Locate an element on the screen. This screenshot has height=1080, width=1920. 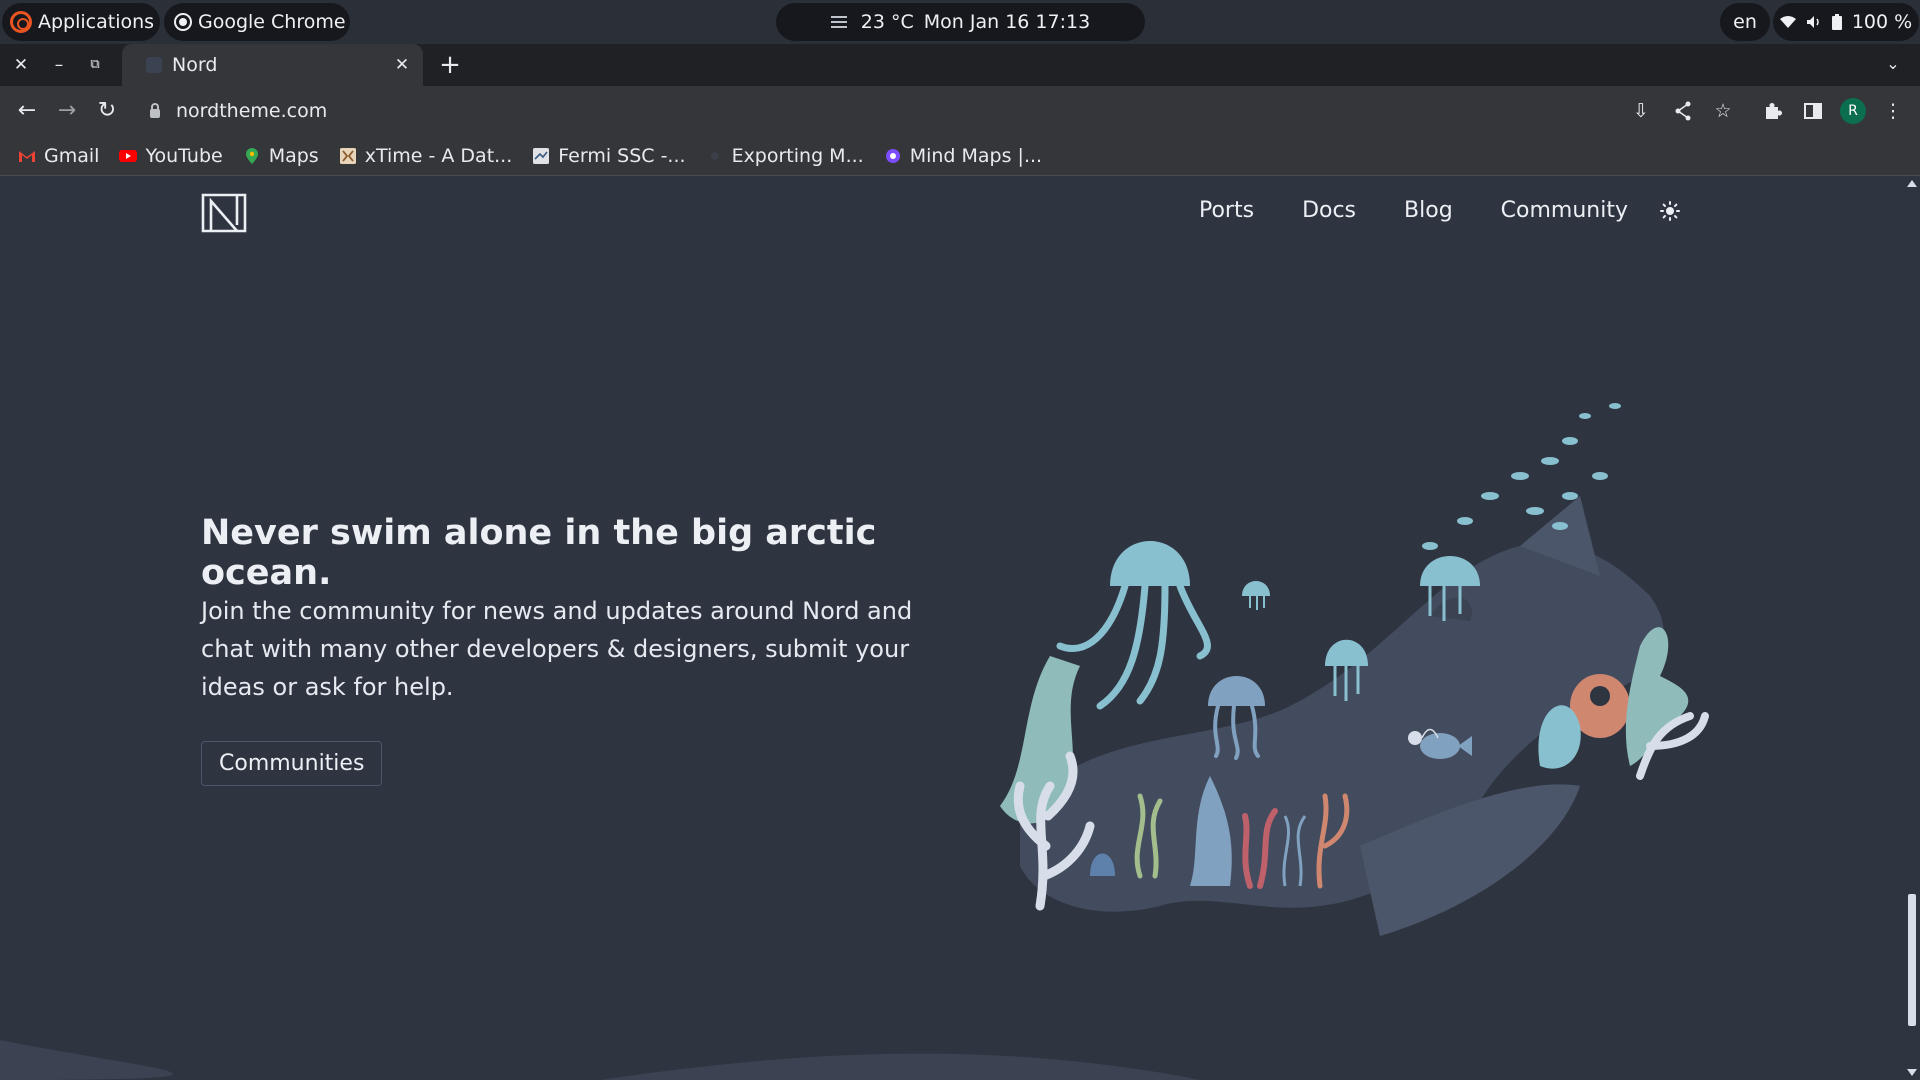
system-tray: 100 % is located at coordinates (1846, 22).